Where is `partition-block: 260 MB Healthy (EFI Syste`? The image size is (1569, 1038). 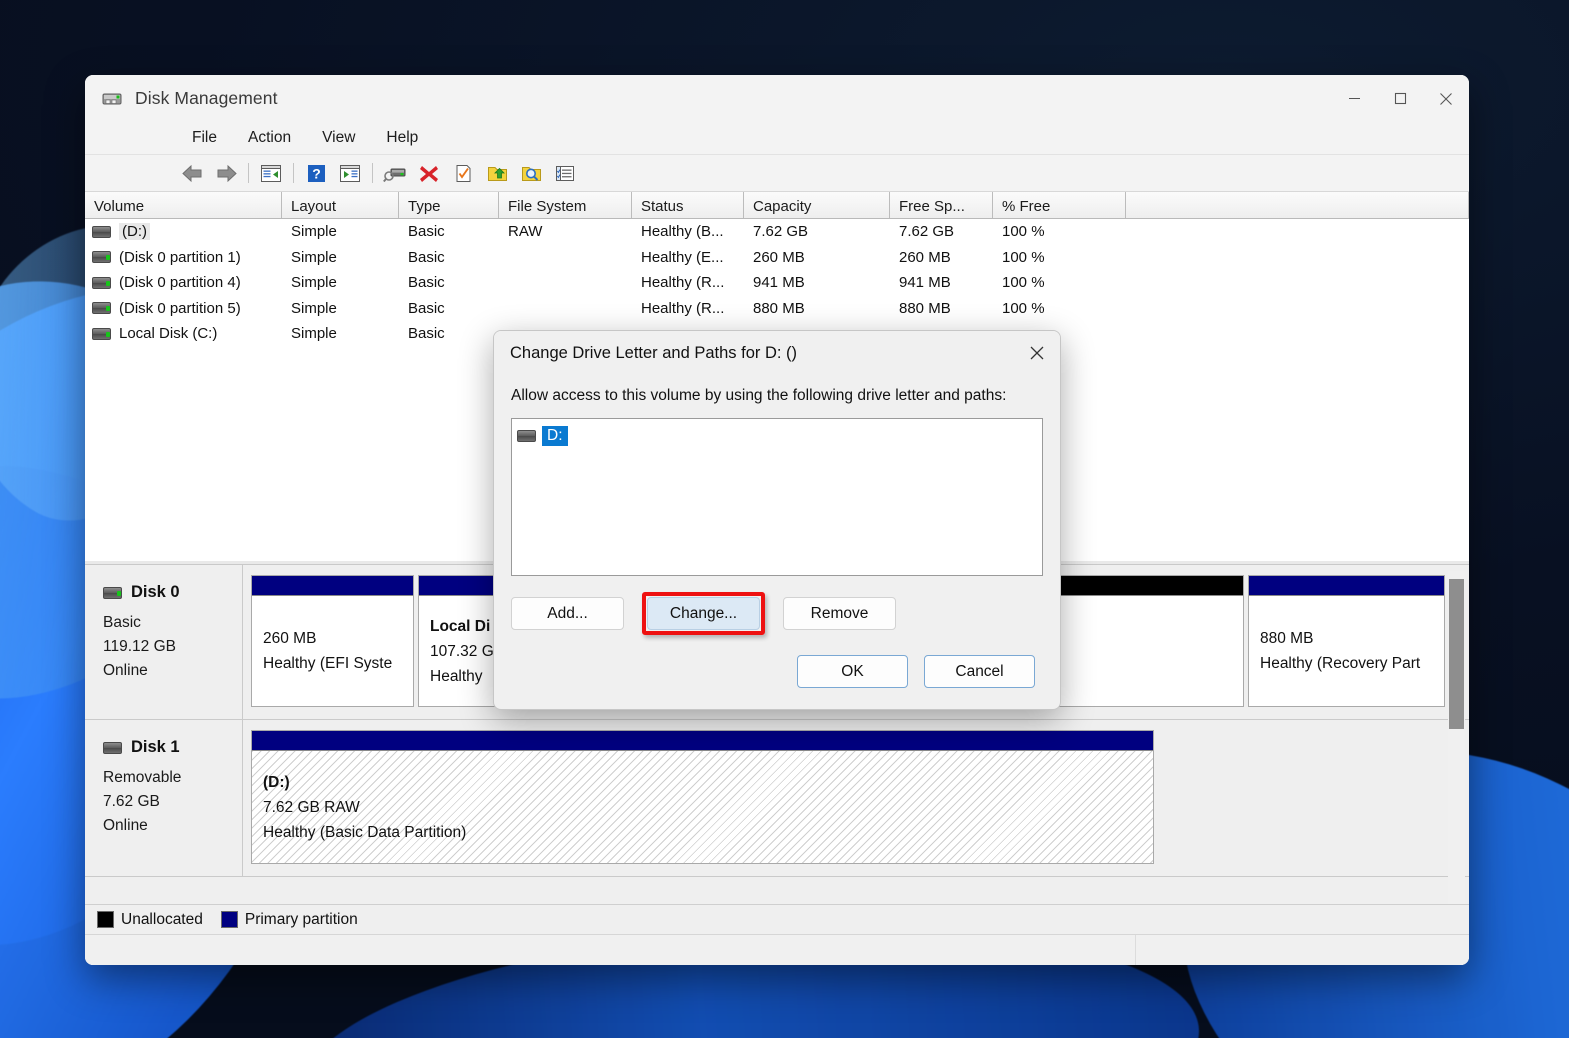
partition-block: 260 MB Healthy (EFI Syste is located at coordinates (332, 641).